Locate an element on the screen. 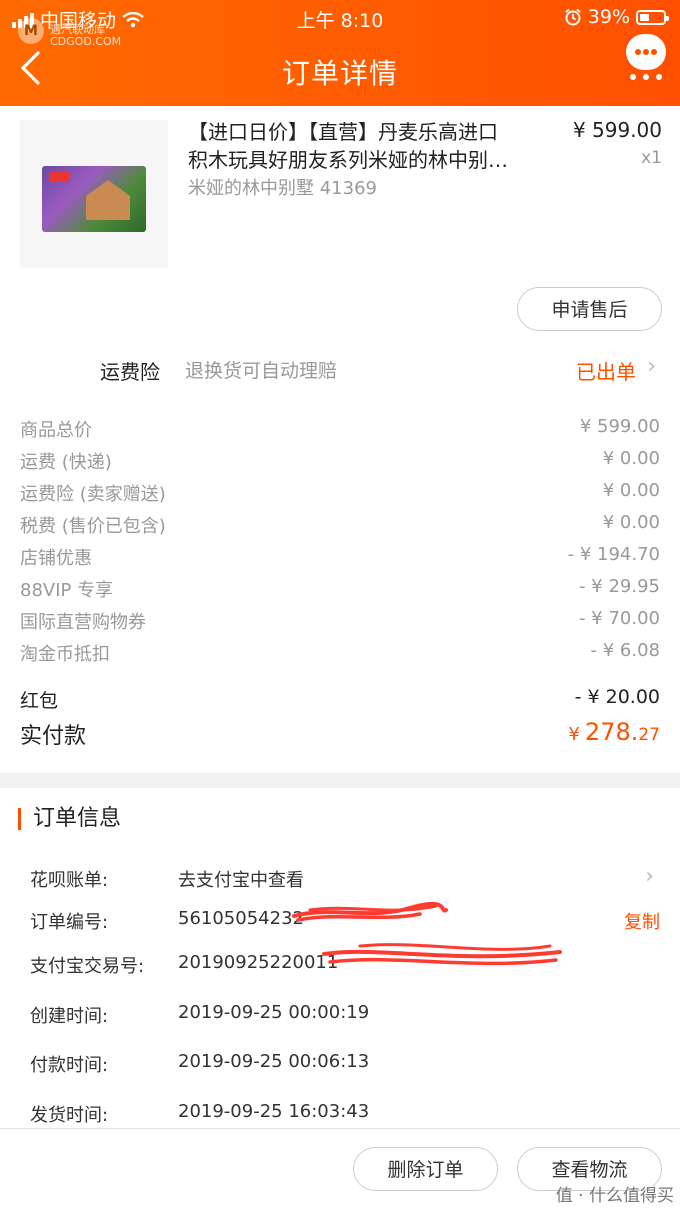 This screenshot has height=1210, width=680. bottom-action-bar: 删除订单 查看物流 值 · 什么值得买 is located at coordinates (340, 1169).